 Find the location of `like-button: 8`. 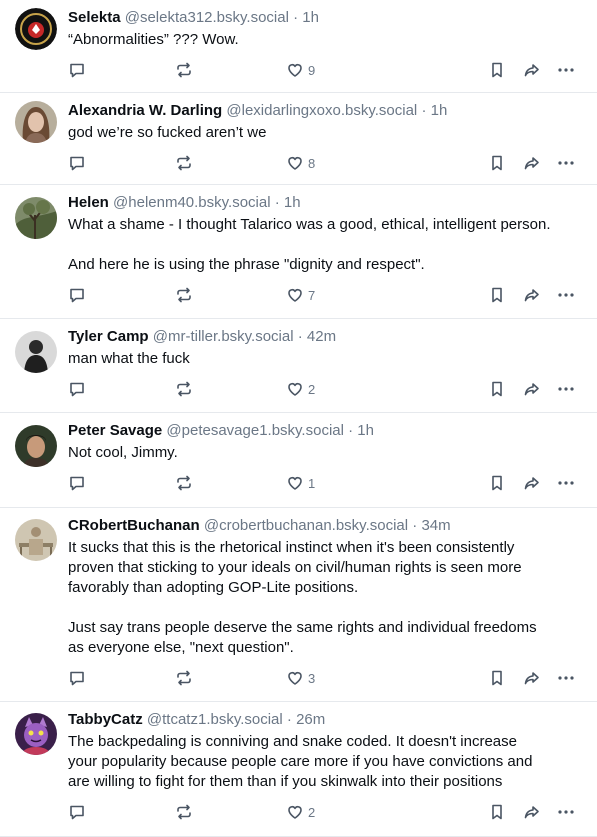

like-button: 8 is located at coordinates (300, 163).